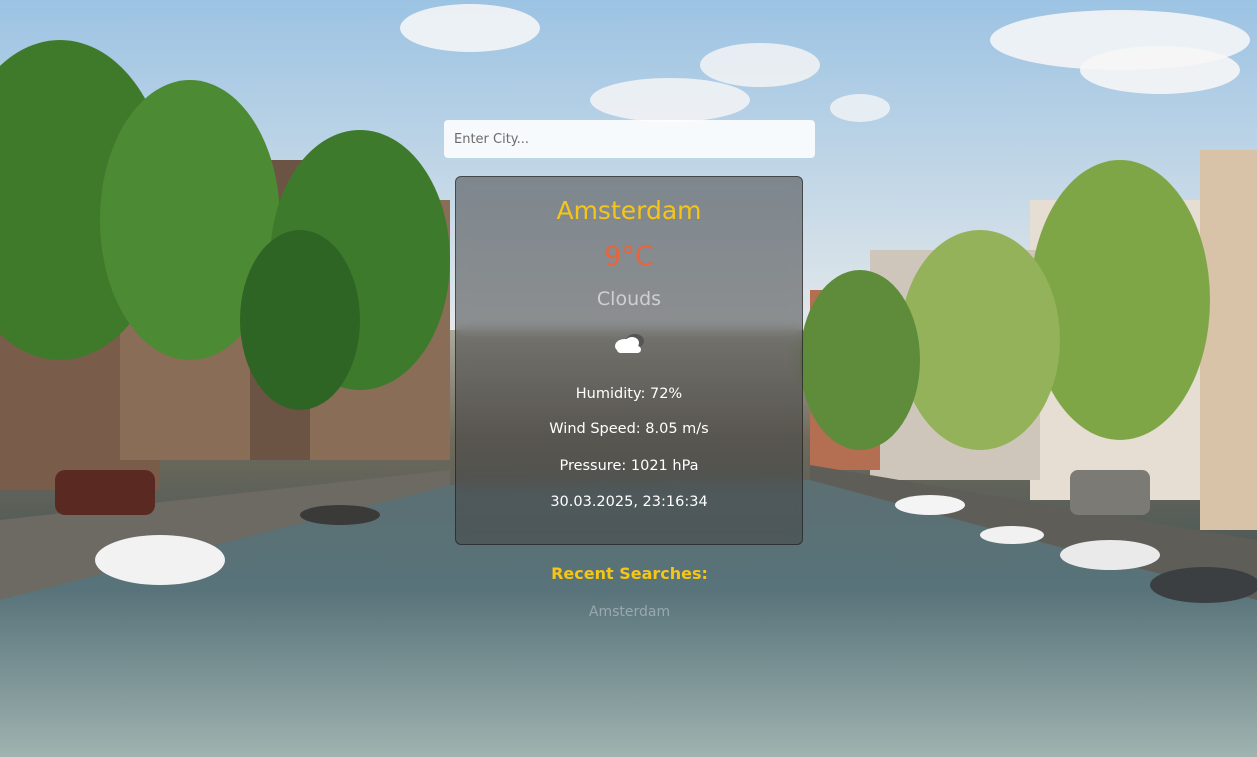  I want to click on city-name: Amsterdam, so click(629, 210).